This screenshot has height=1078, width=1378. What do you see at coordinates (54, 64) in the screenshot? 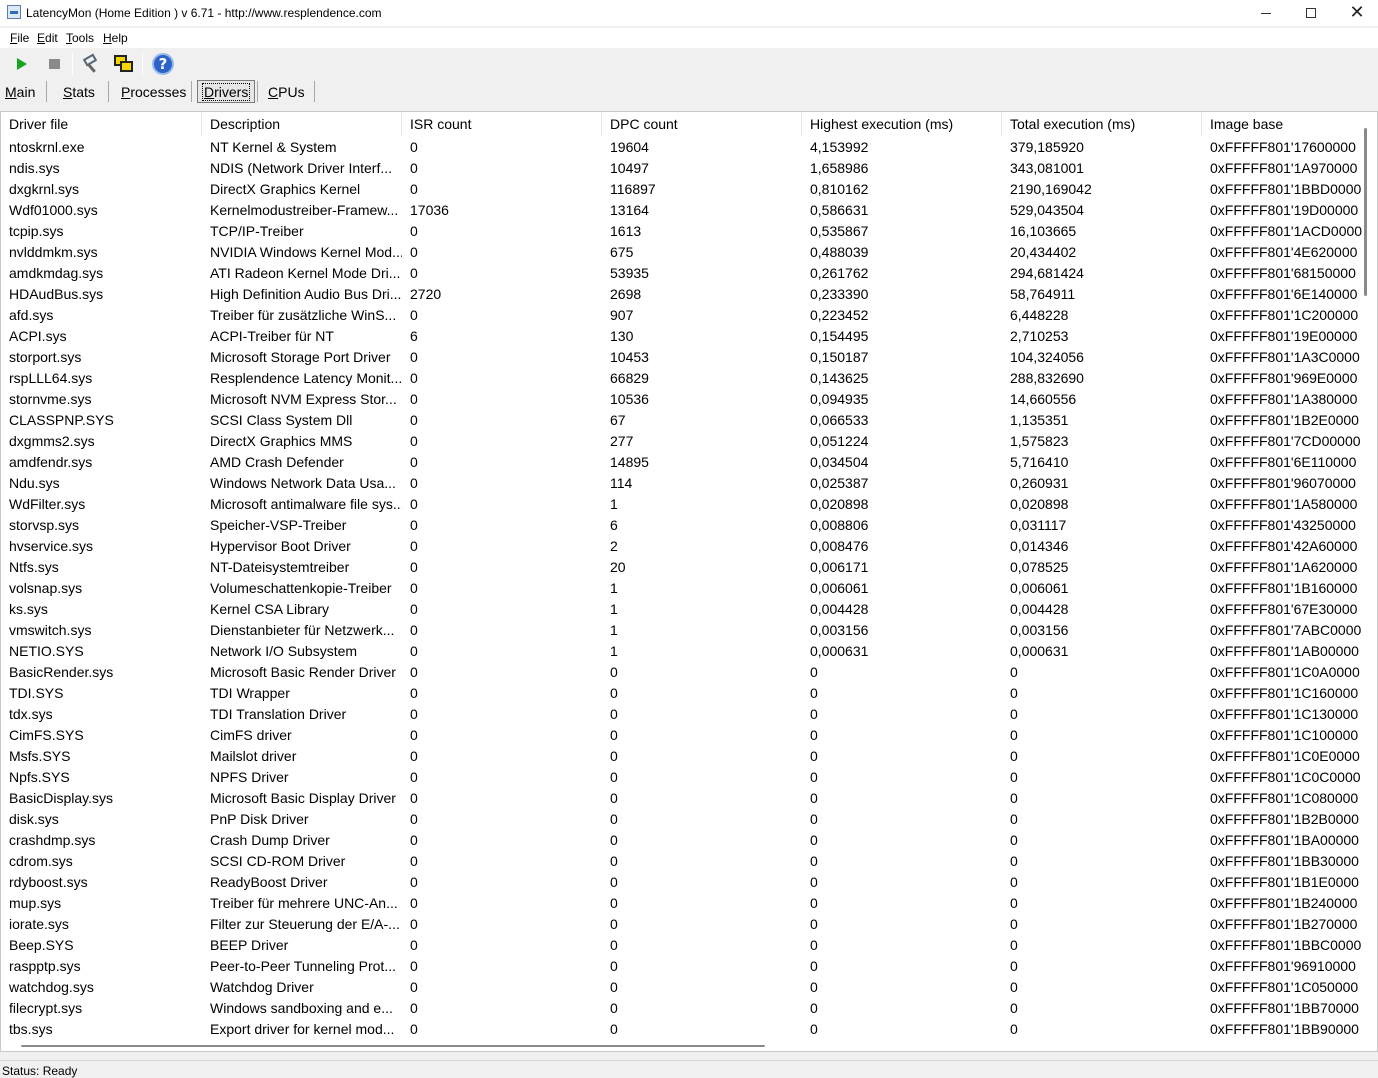
I see `stop-button` at bounding box center [54, 64].